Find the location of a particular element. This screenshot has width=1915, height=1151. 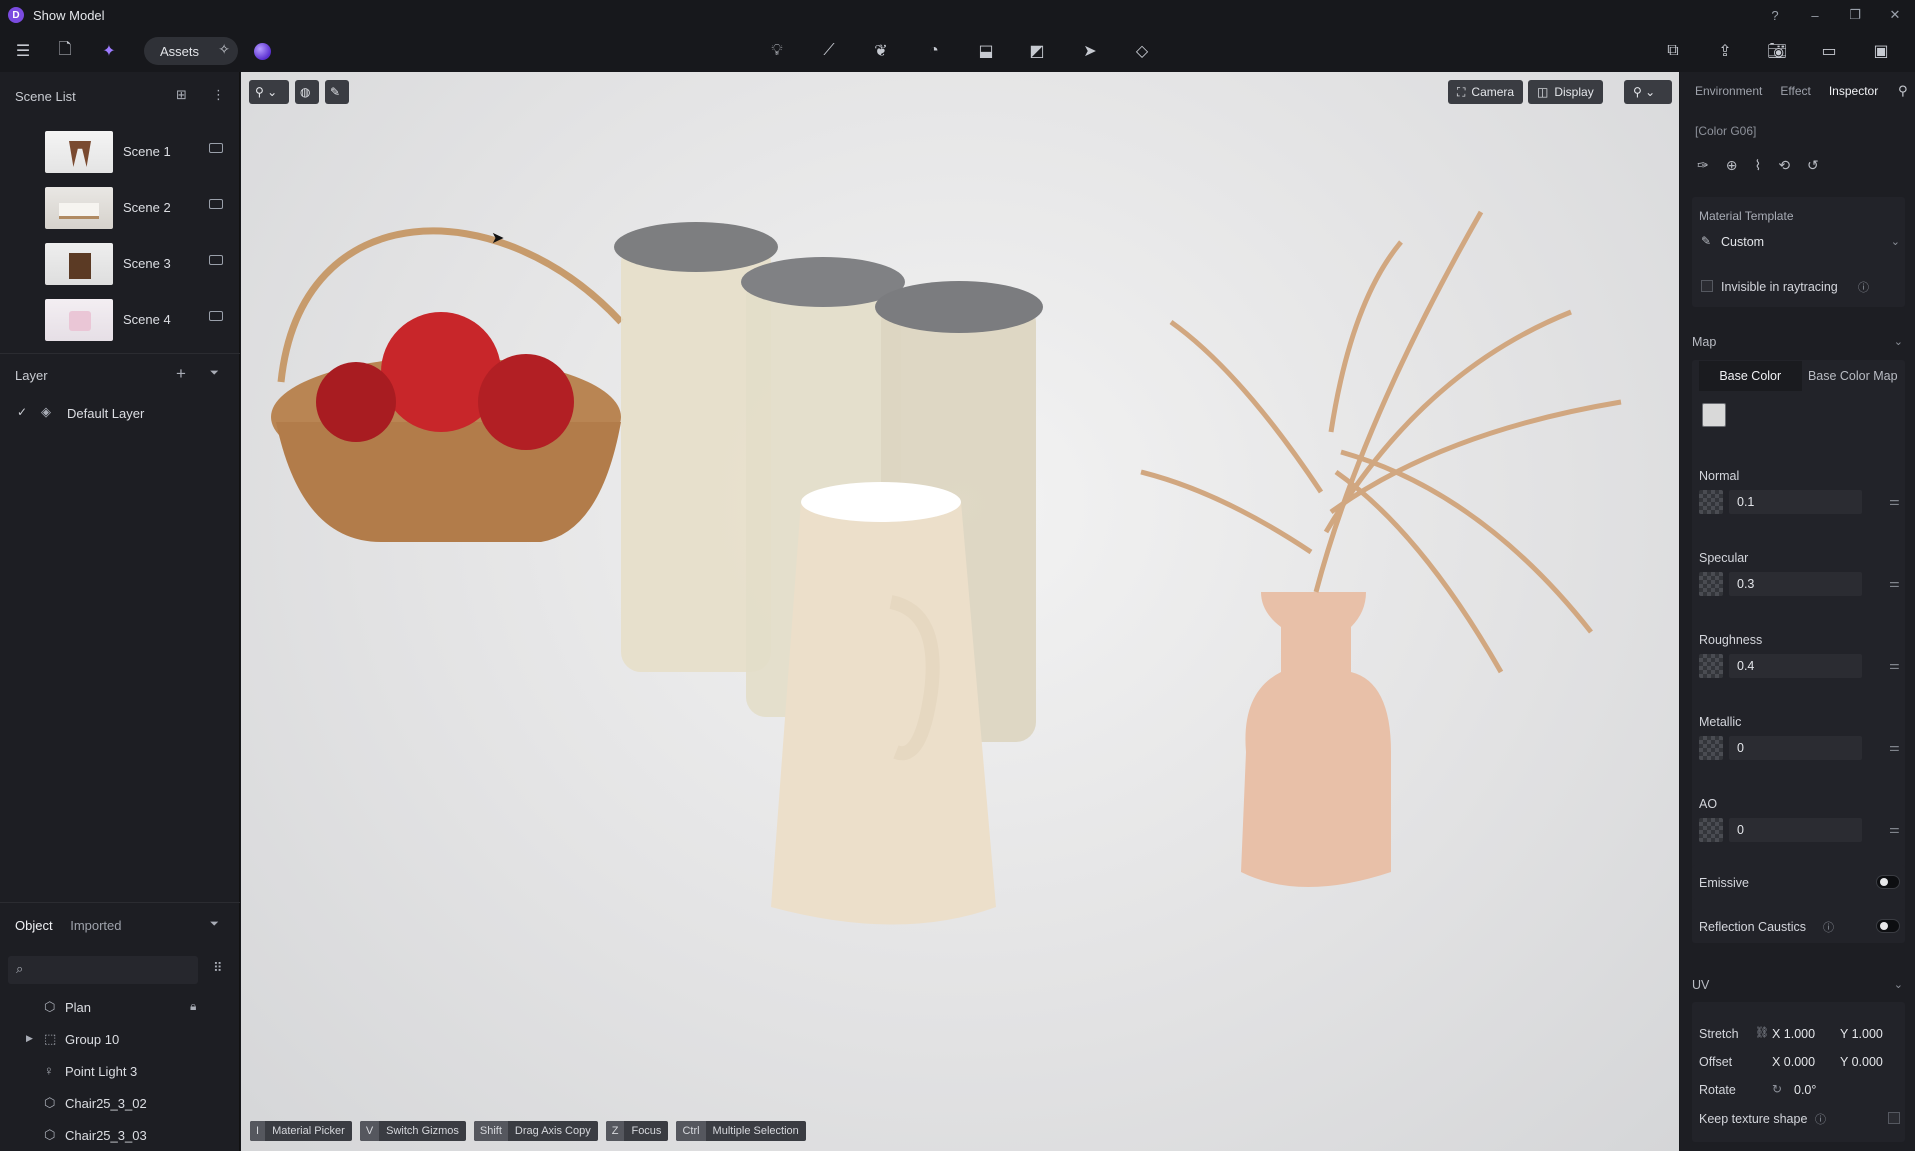

more-icon: ⋮ is located at coordinates (218, 95).